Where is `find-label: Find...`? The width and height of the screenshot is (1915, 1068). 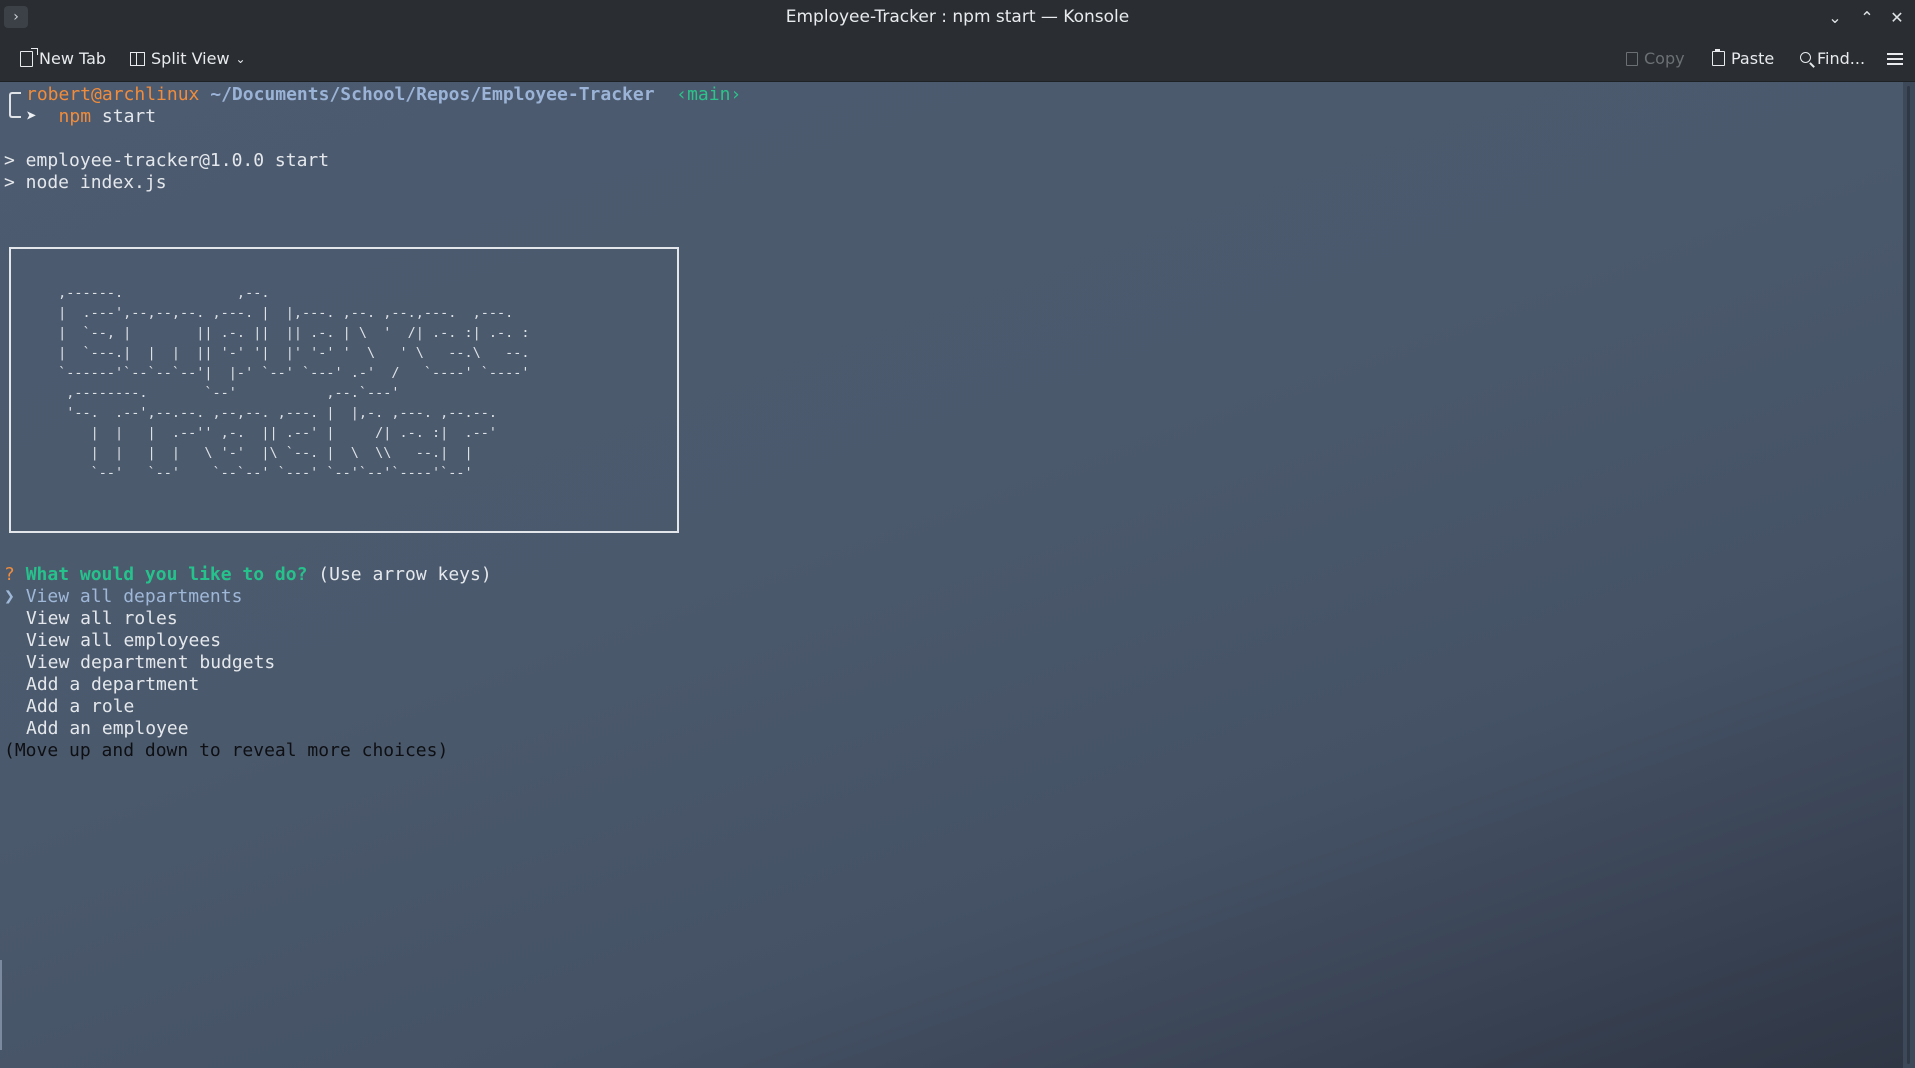
find-label: Find... is located at coordinates (1841, 58).